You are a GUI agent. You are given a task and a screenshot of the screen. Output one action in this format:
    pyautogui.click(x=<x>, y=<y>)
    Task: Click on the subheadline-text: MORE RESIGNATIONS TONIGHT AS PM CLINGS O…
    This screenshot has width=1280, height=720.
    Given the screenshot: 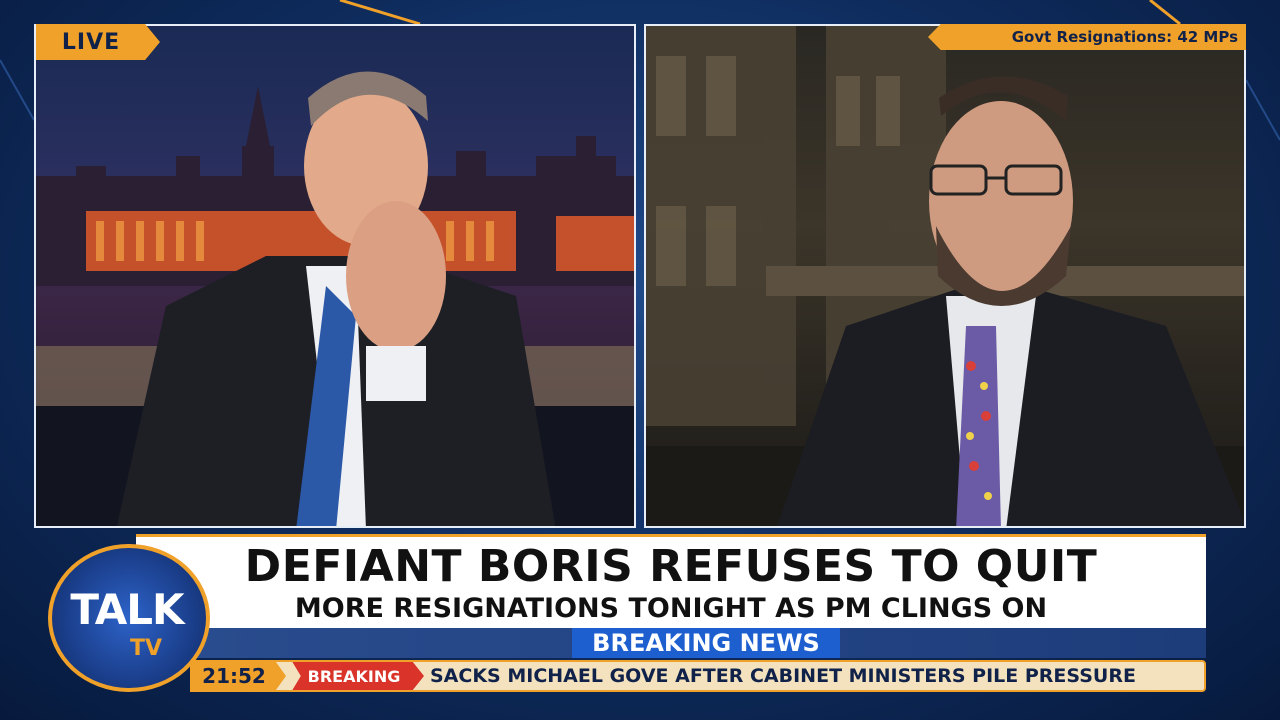 What is the action you would take?
    pyautogui.click(x=671, y=608)
    